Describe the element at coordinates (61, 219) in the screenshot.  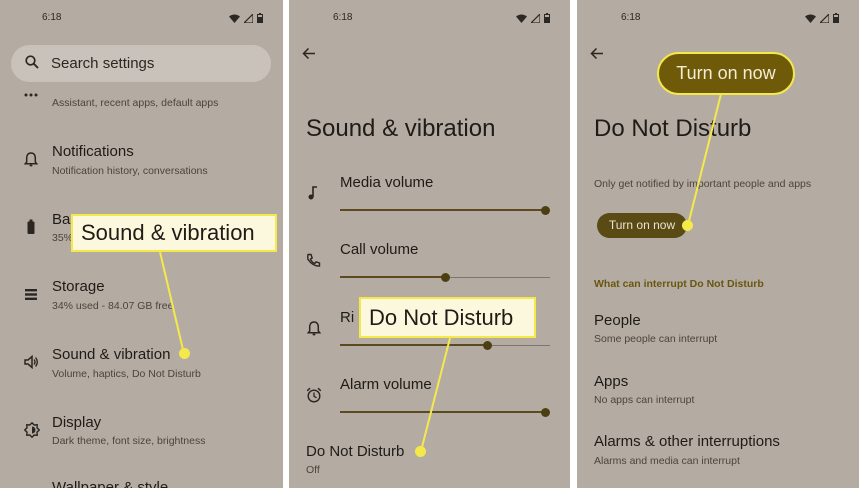
I see `settings-item-battery: Ba` at that location.